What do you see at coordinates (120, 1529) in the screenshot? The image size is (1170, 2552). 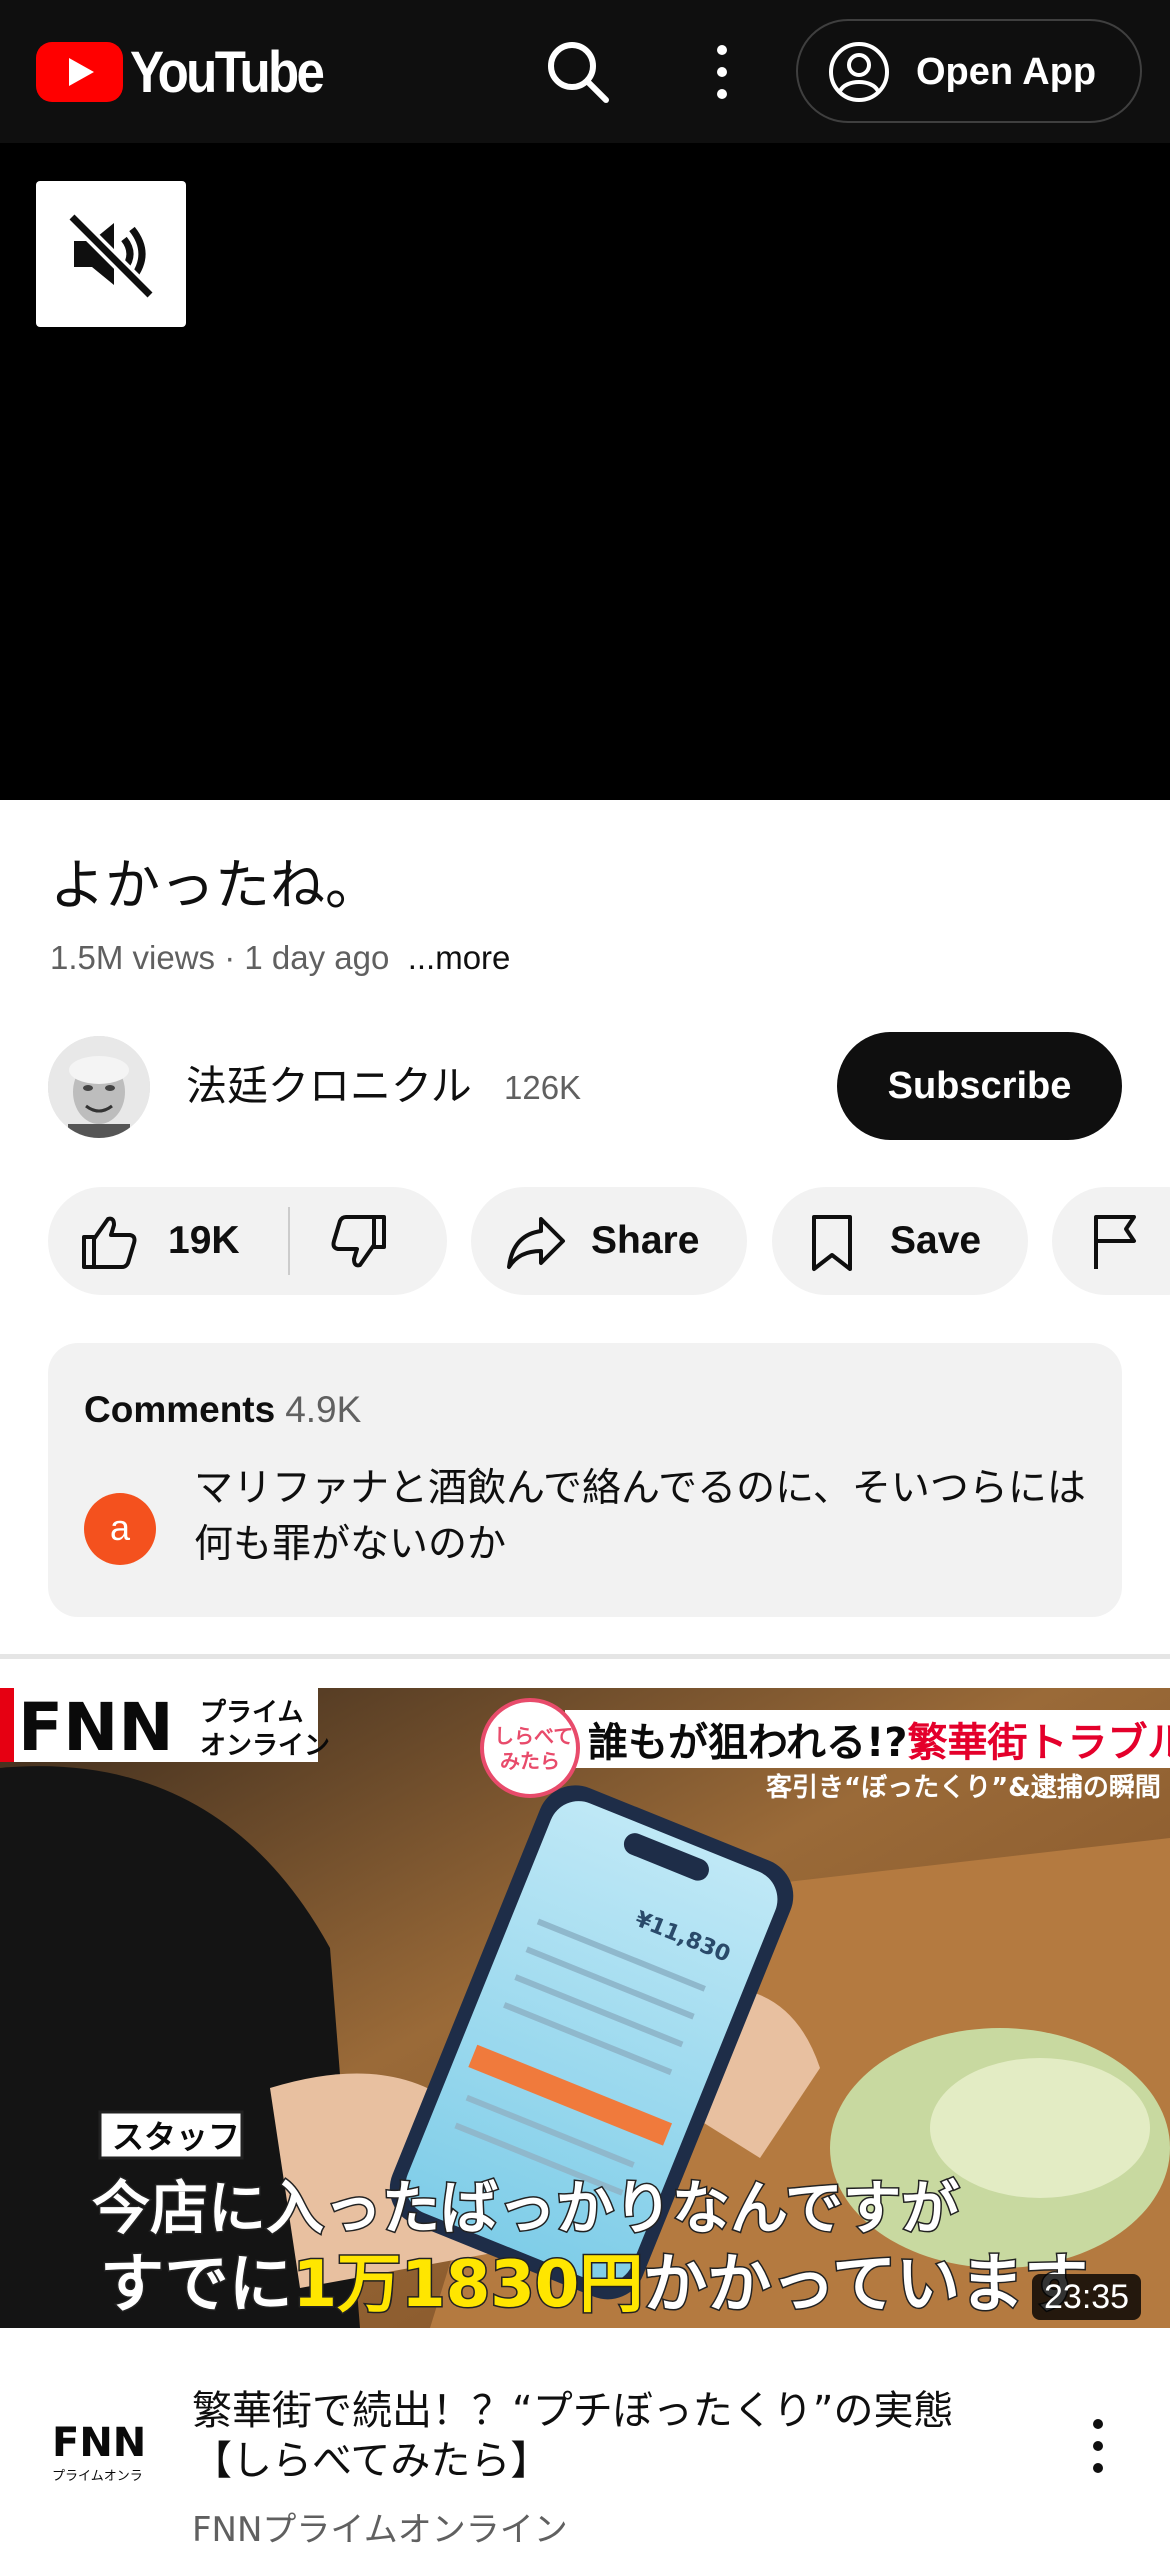 I see `commenter-avatar: a` at bounding box center [120, 1529].